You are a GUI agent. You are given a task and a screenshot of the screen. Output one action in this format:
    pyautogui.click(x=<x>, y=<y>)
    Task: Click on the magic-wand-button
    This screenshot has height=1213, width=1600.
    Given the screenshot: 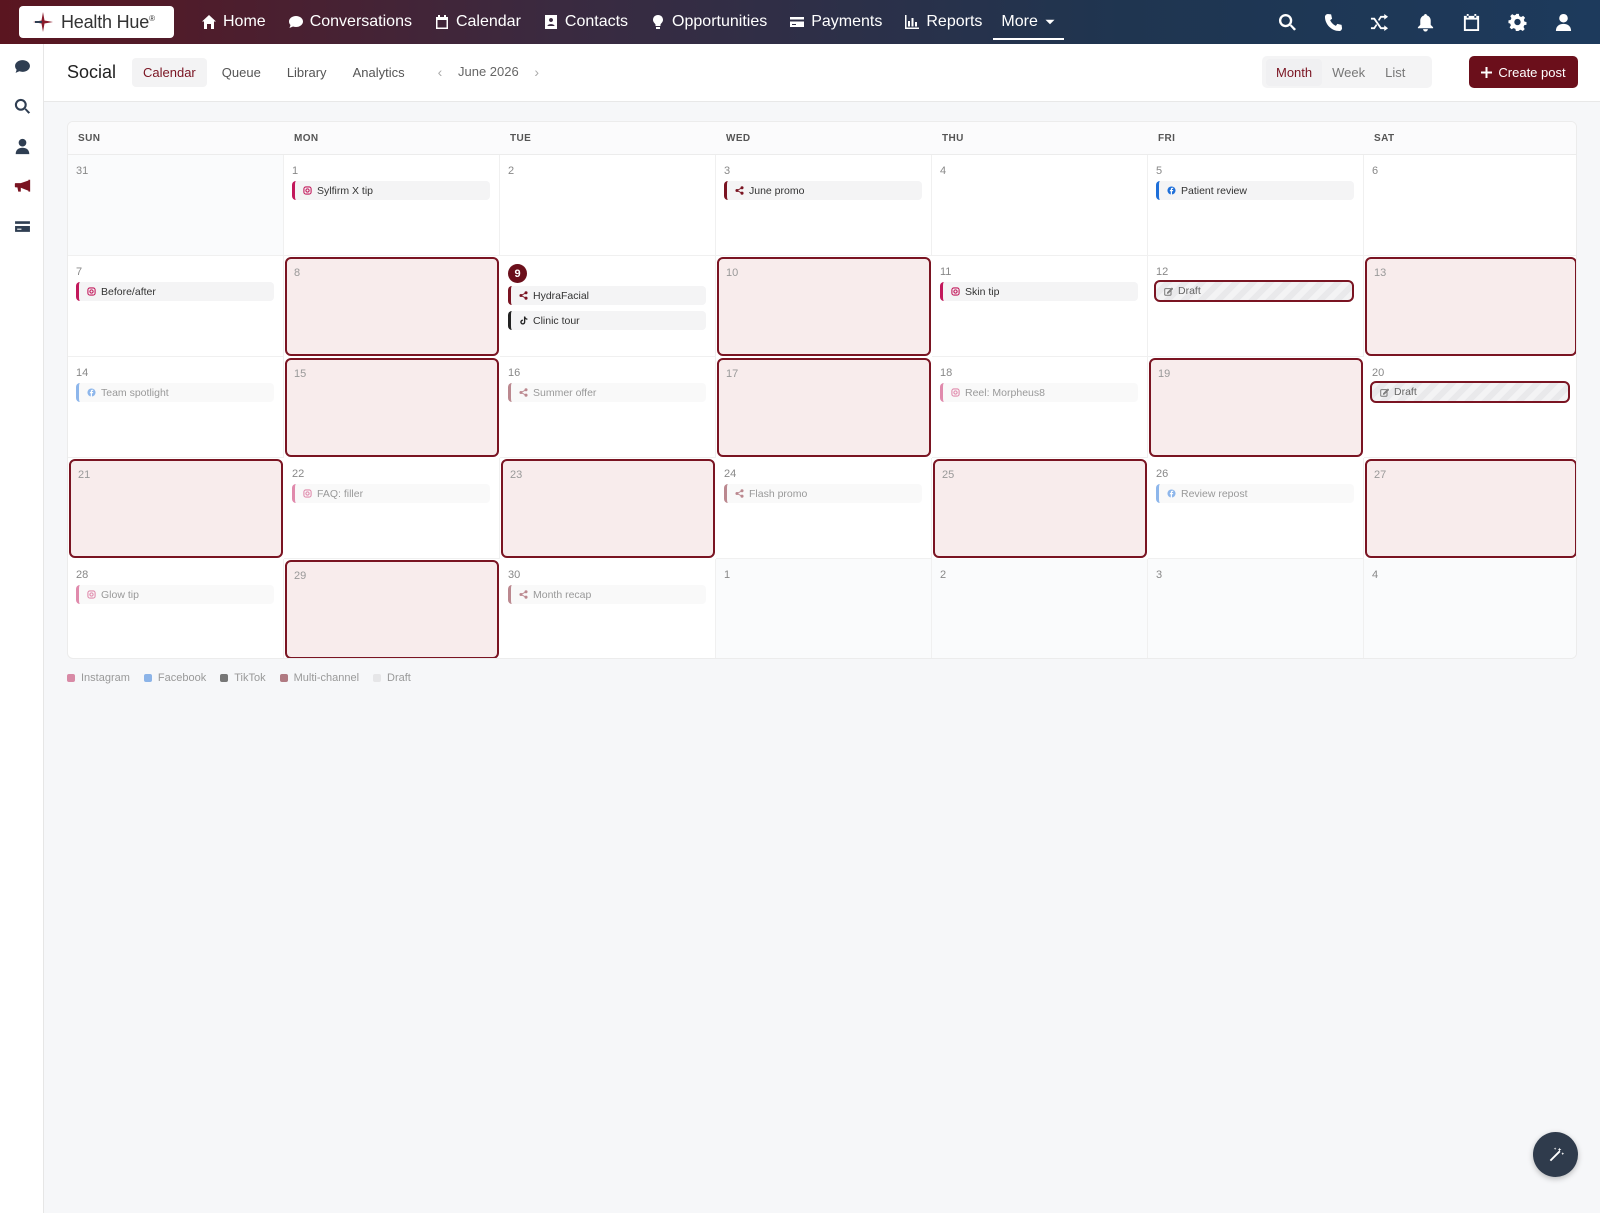 What is the action you would take?
    pyautogui.click(x=1555, y=1154)
    